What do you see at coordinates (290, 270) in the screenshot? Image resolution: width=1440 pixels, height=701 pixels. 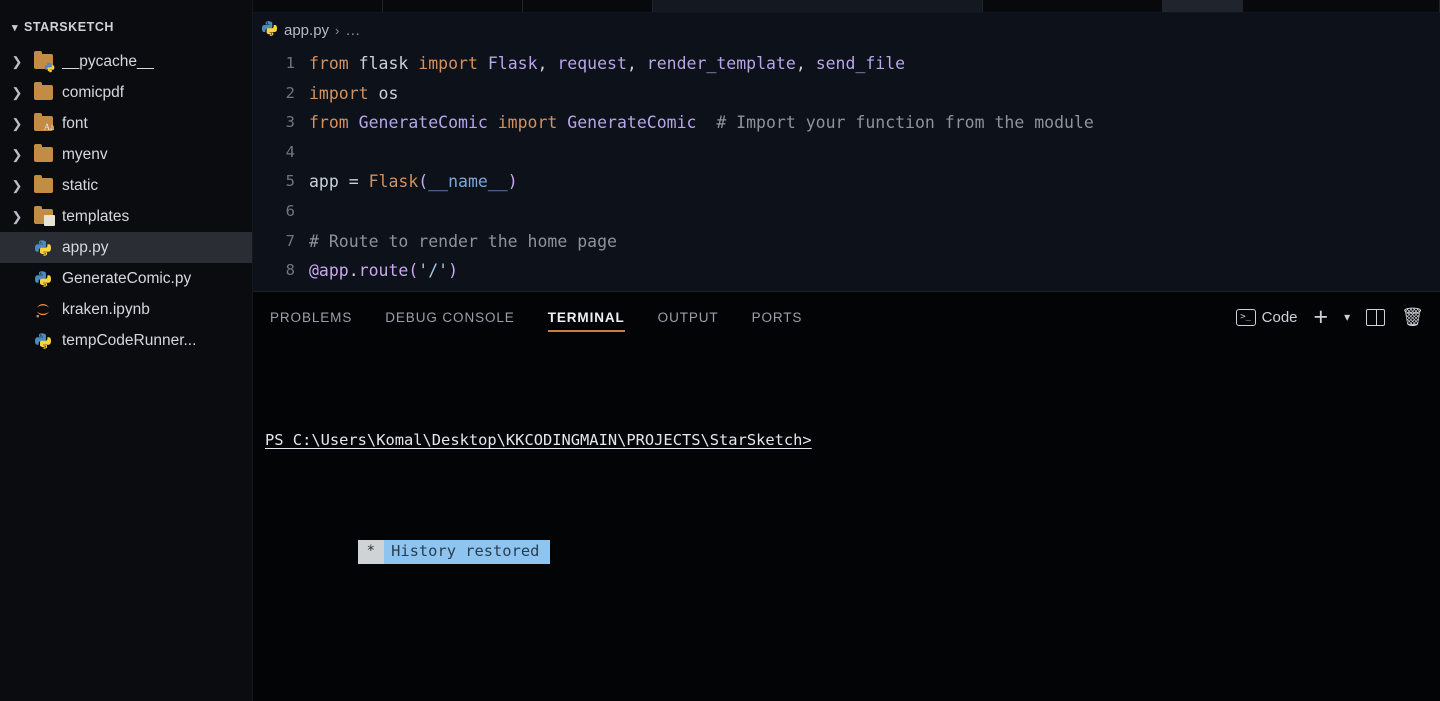 I see `line-number: 8` at bounding box center [290, 270].